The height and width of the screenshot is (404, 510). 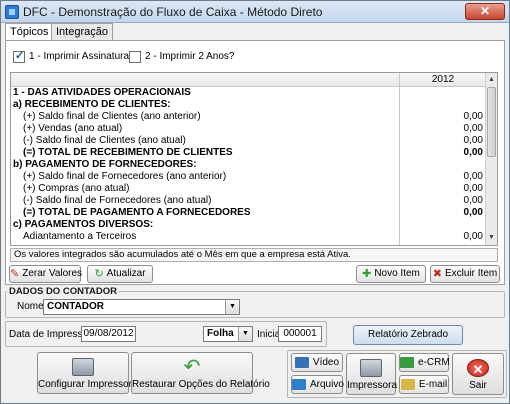 I want to click on app-icon, so click(x=12, y=12).